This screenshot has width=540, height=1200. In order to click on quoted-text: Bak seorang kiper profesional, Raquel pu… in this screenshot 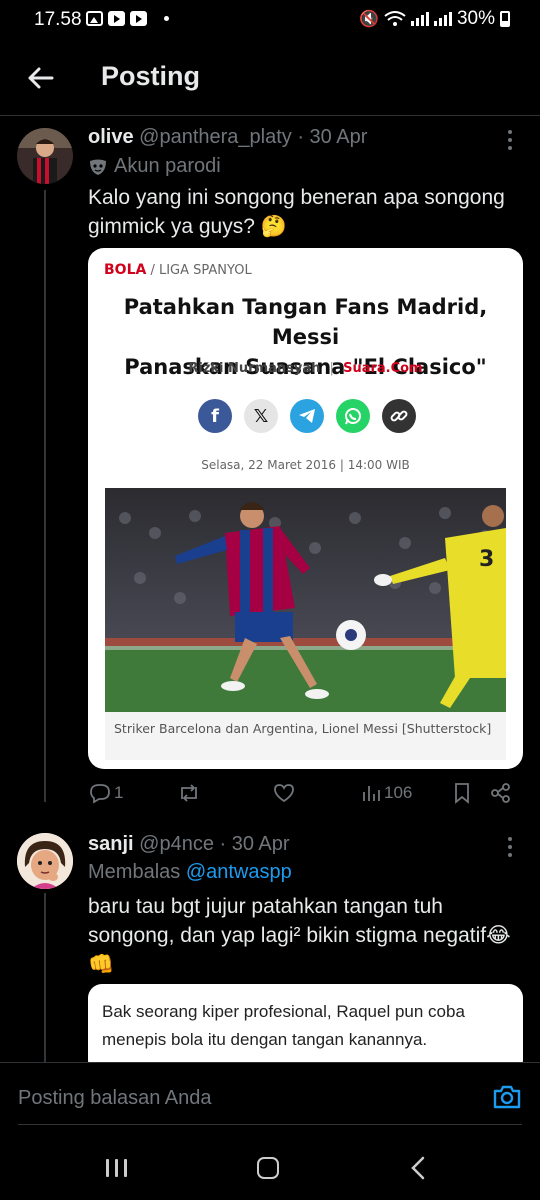, I will do `click(283, 1025)`.